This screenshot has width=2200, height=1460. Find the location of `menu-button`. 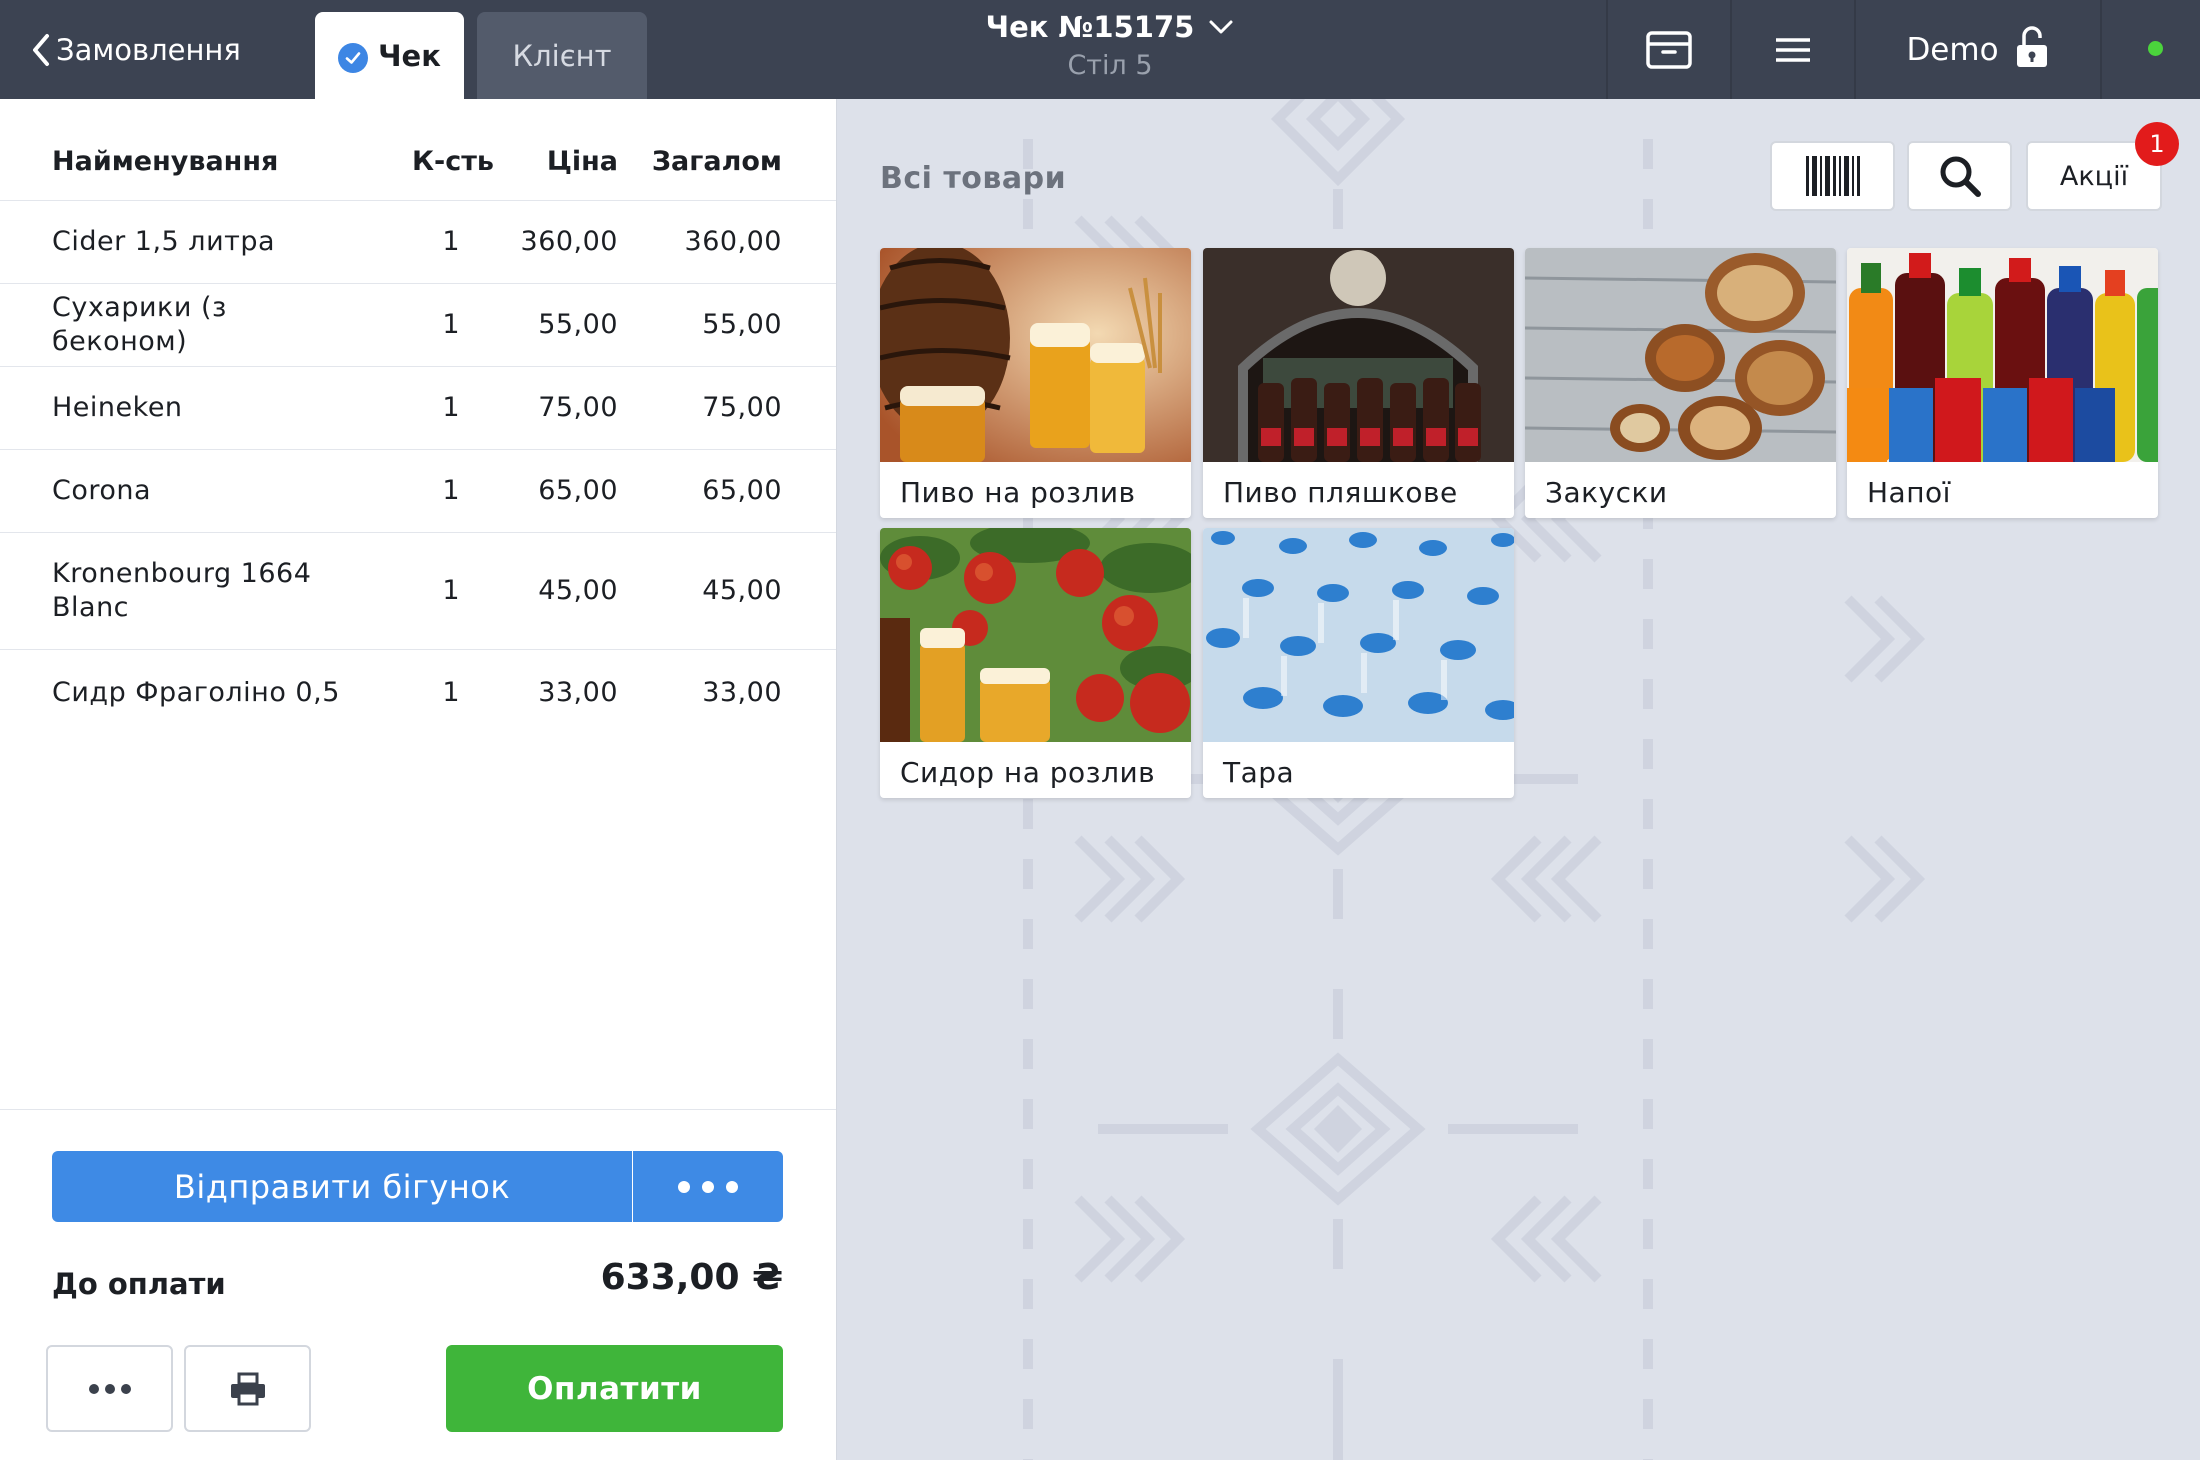

menu-button is located at coordinates (1793, 49).